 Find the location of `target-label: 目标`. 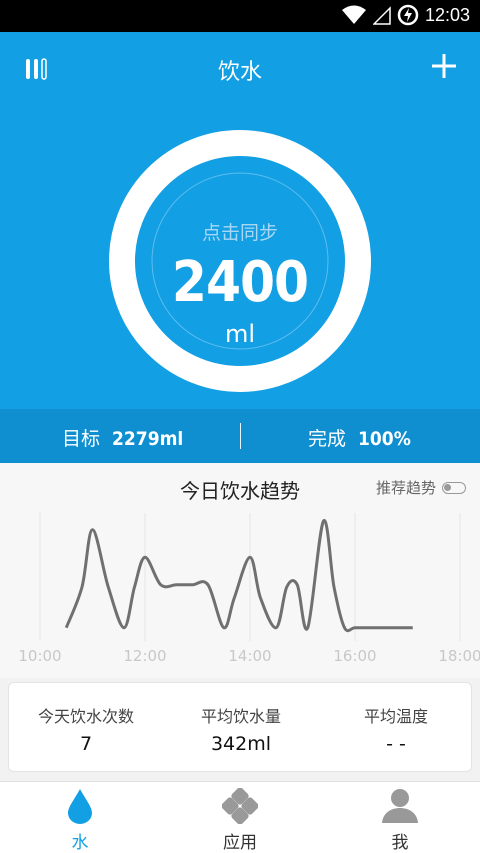

target-label: 目标 is located at coordinates (81, 439).